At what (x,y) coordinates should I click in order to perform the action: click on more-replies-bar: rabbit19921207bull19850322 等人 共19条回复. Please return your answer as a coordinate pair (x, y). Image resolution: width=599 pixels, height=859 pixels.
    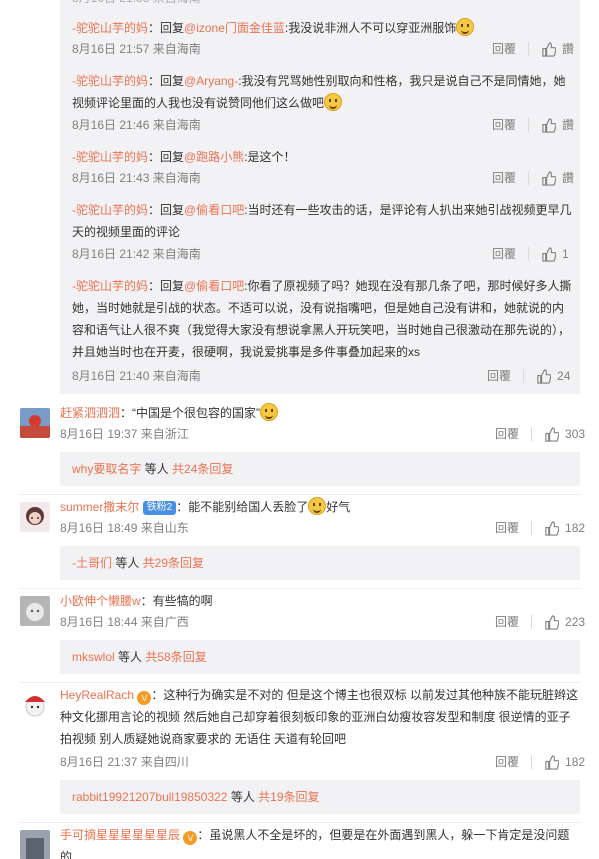
    Looking at the image, I should click on (320, 797).